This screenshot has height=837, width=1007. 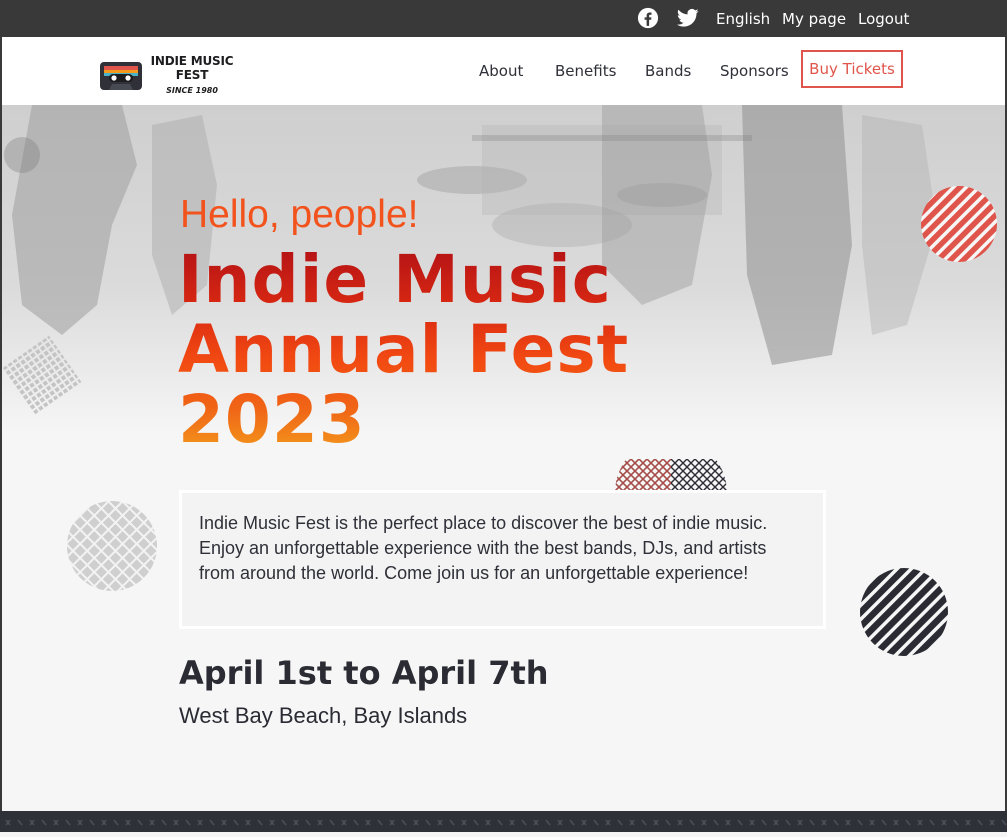 What do you see at coordinates (192, 90) in the screenshot?
I see `logo-subtitle: SINCE 1980` at bounding box center [192, 90].